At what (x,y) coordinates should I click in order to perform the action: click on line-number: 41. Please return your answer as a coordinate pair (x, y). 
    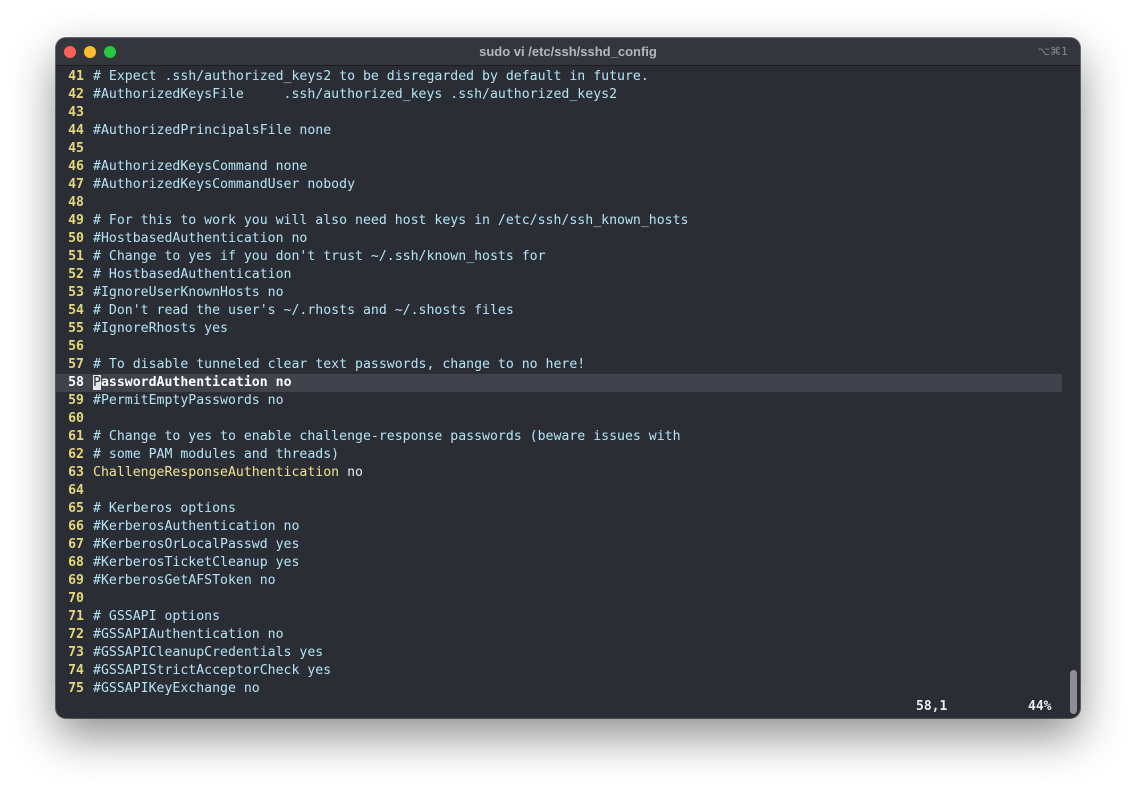
    Looking at the image, I should click on (76, 76).